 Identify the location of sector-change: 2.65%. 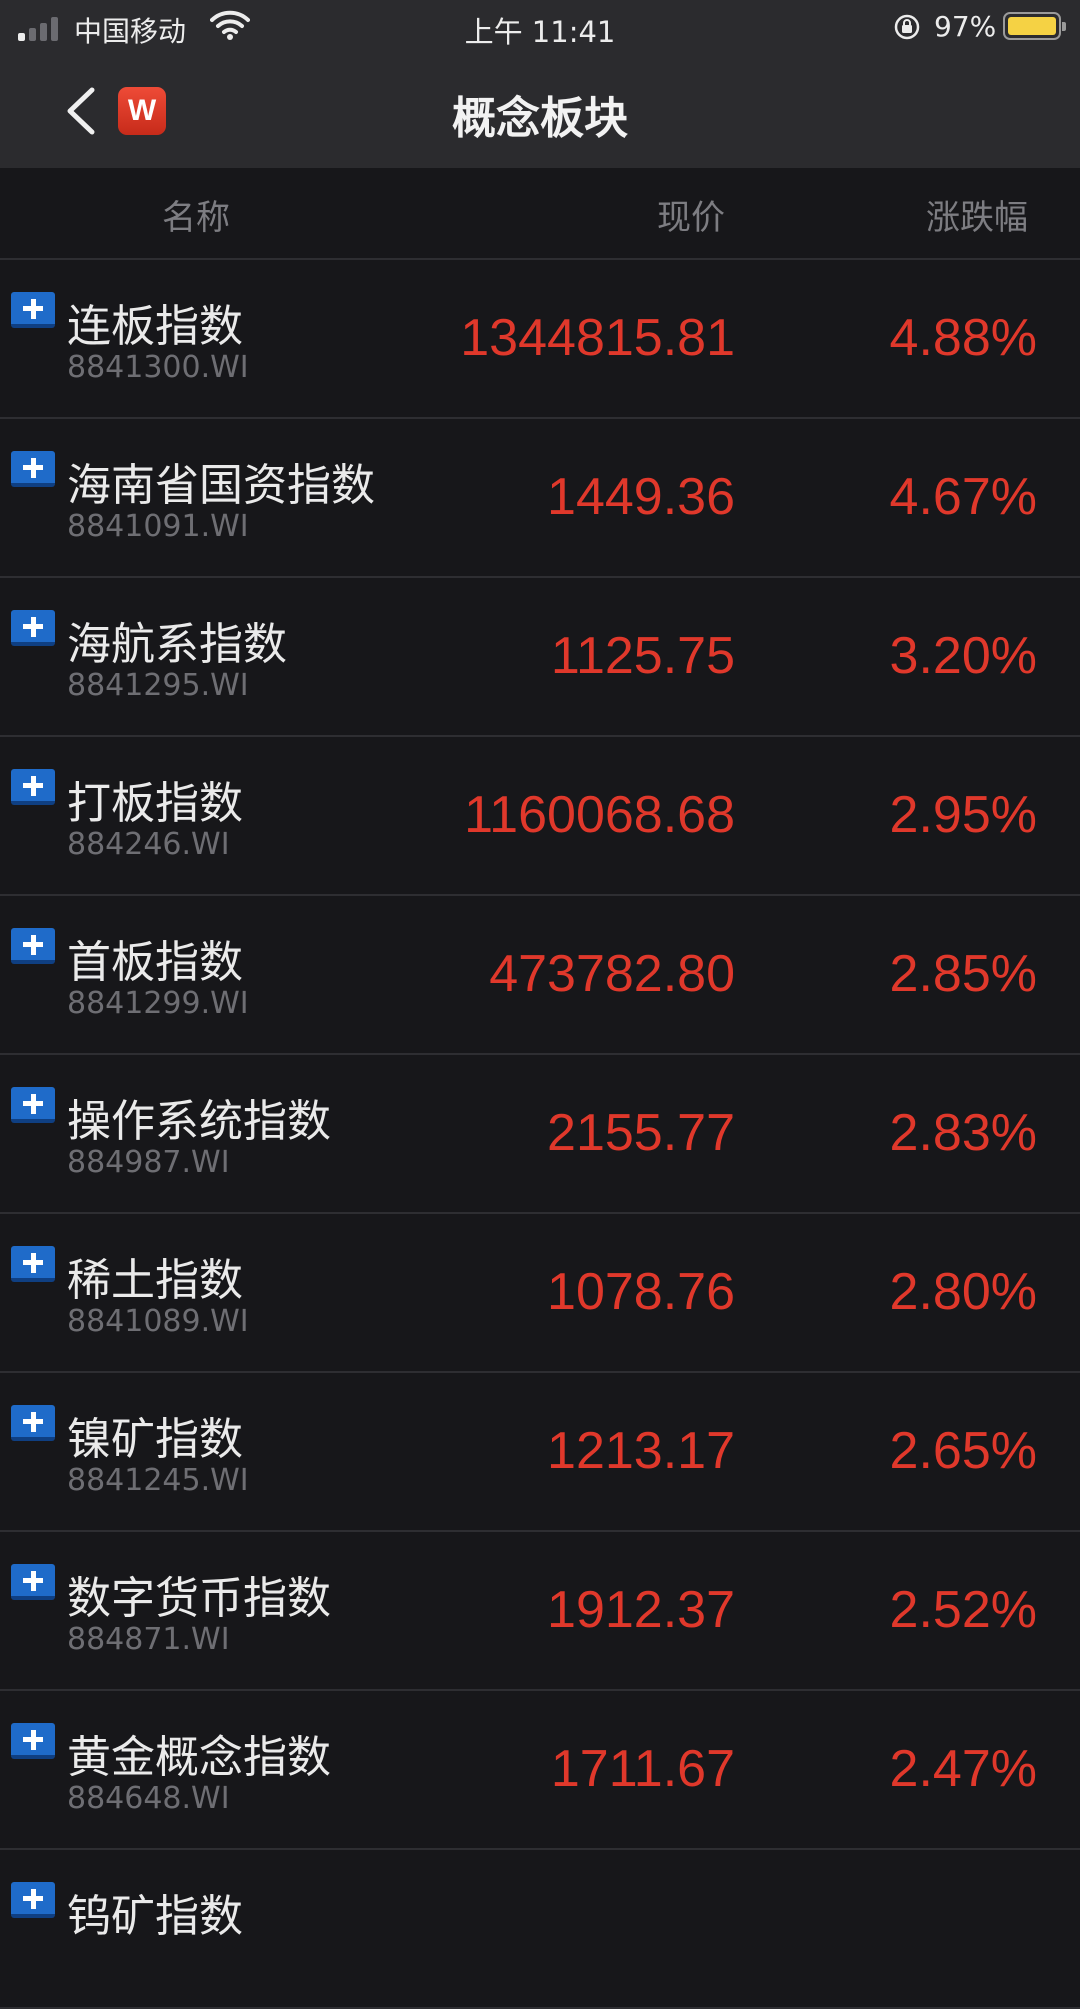
(963, 1451).